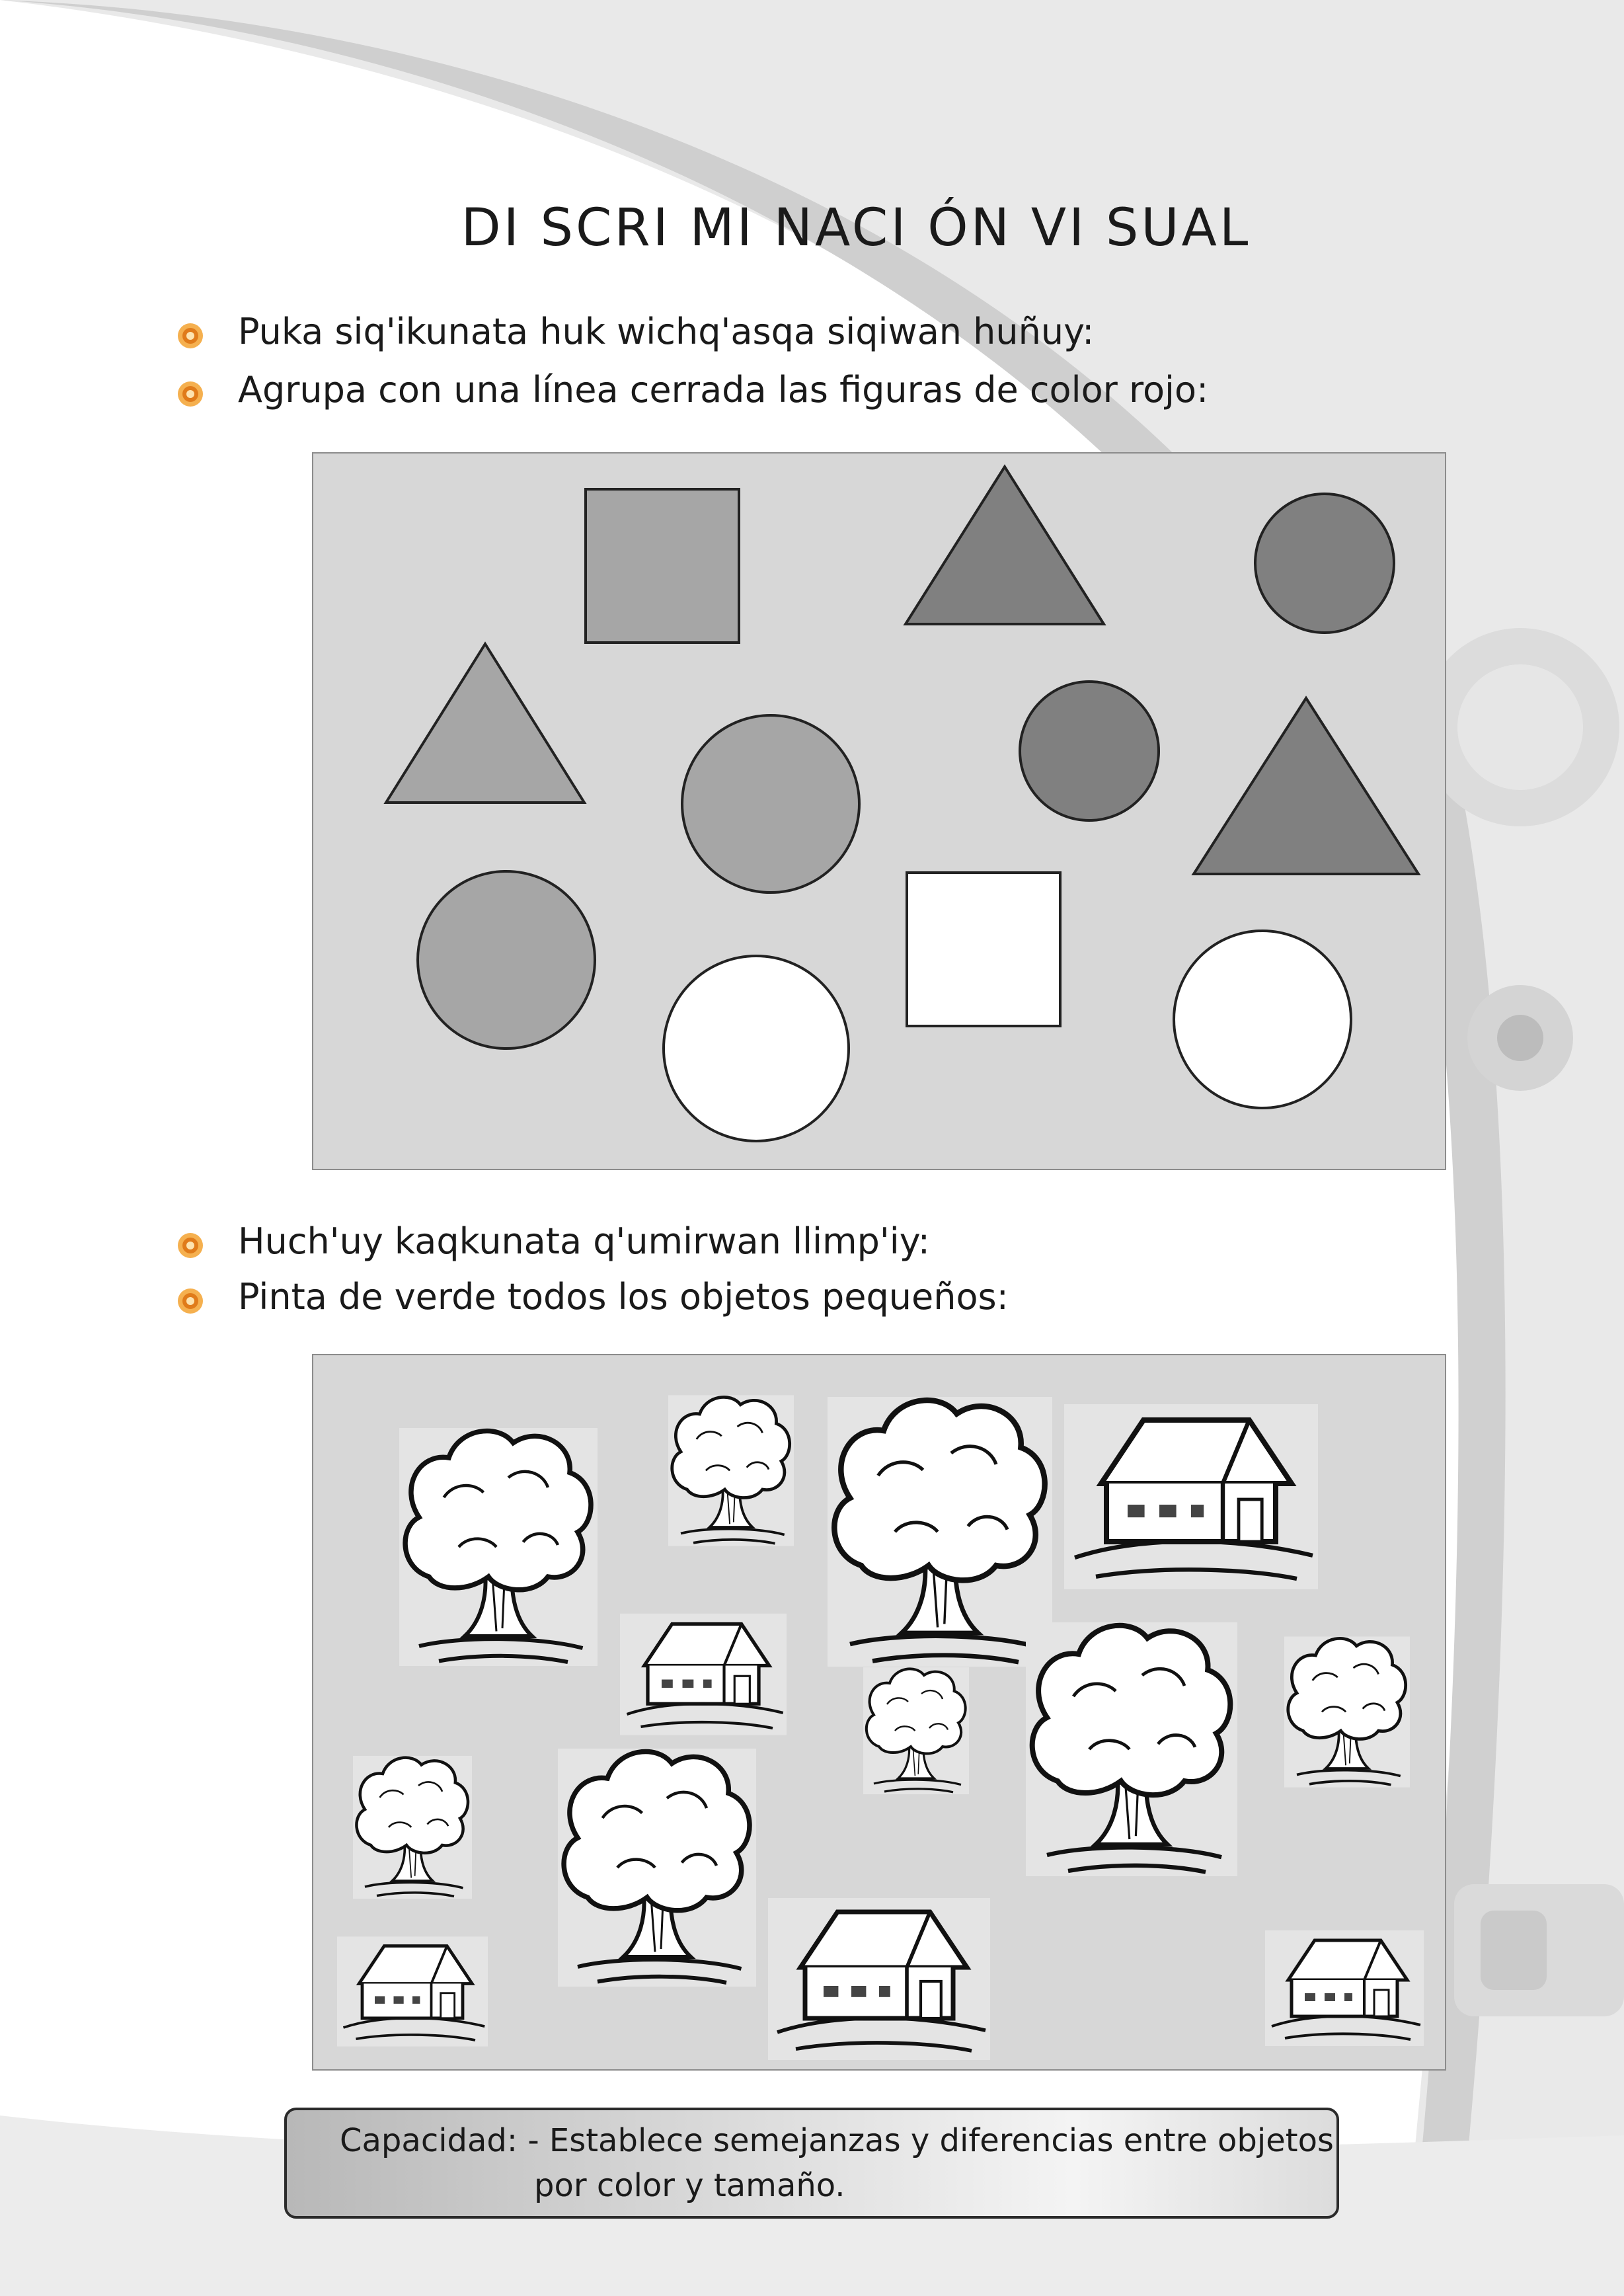 This screenshot has height=2296, width=1624. What do you see at coordinates (584, 1241) in the screenshot?
I see `instruction-quechua-2: Huch'uy kaqkunata q'umirwan llimp'iy:` at bounding box center [584, 1241].